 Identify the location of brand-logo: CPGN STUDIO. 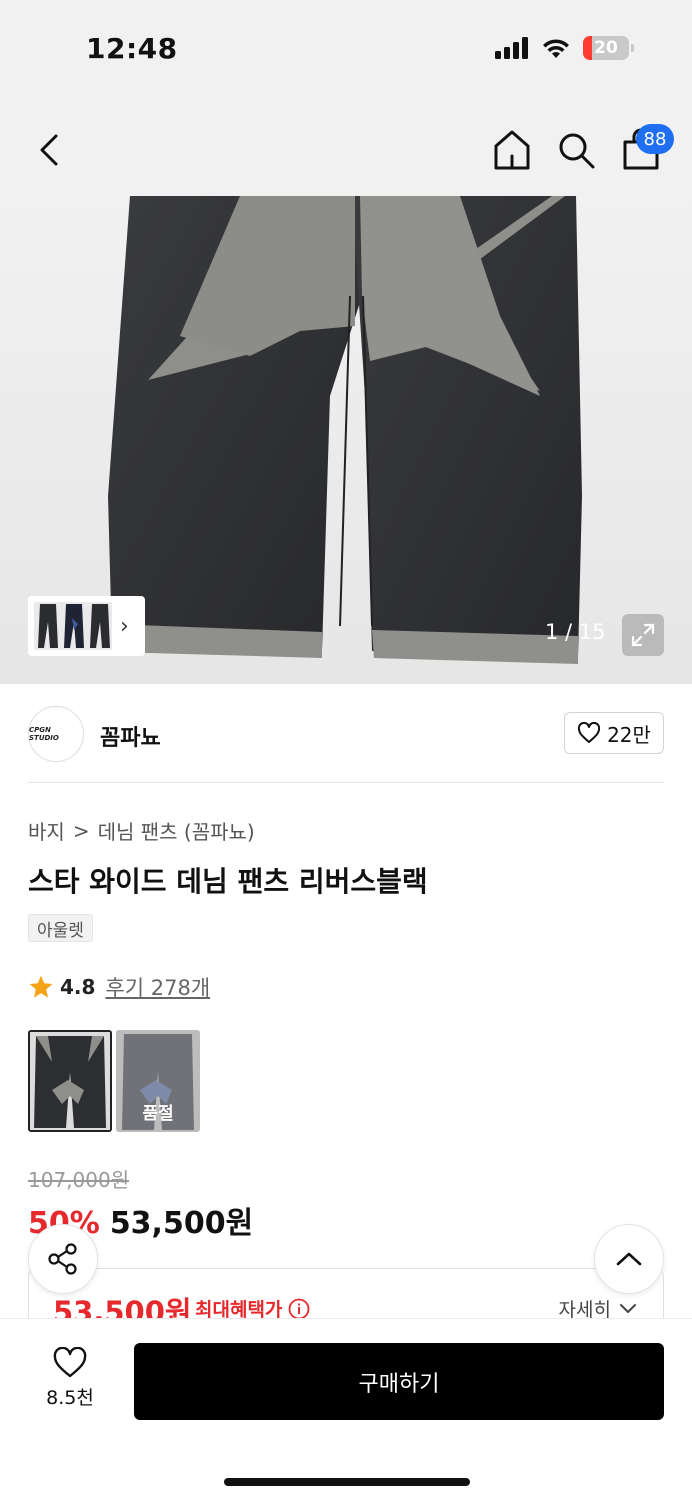
(56, 734).